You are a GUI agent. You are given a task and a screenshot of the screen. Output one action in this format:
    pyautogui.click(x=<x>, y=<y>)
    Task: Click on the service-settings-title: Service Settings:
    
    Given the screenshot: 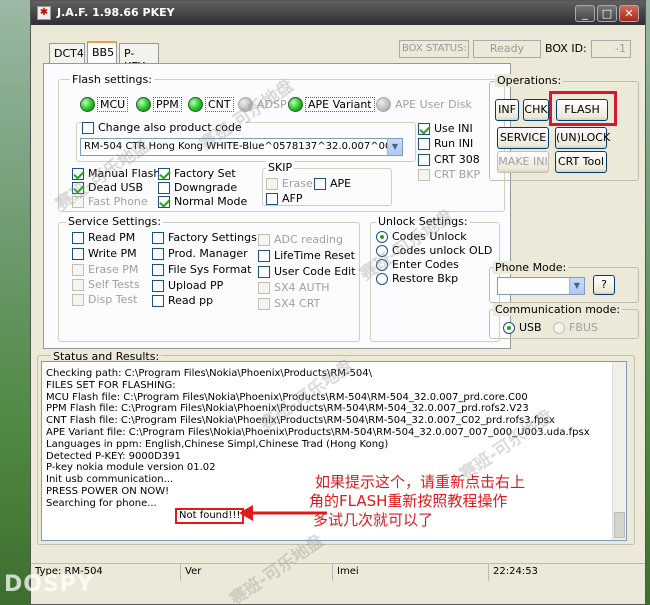 What is the action you would take?
    pyautogui.click(x=114, y=221)
    